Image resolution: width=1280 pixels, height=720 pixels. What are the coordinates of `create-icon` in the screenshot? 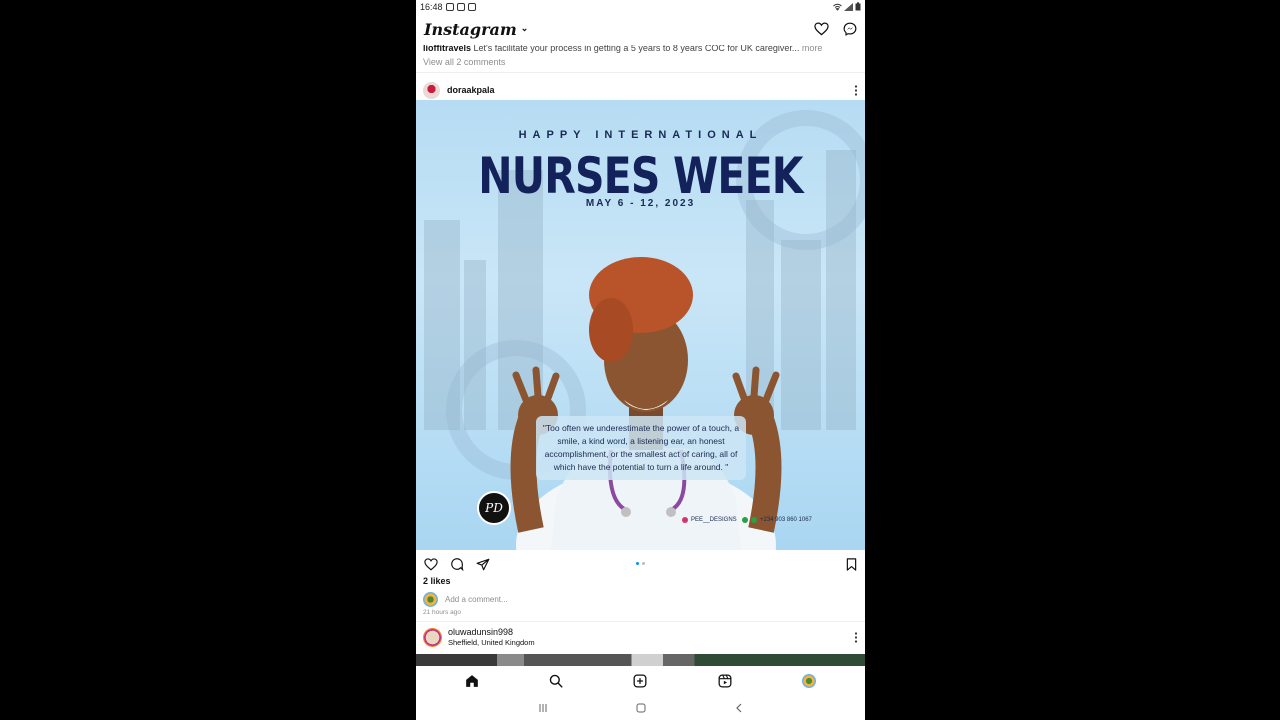 It's located at (640, 681).